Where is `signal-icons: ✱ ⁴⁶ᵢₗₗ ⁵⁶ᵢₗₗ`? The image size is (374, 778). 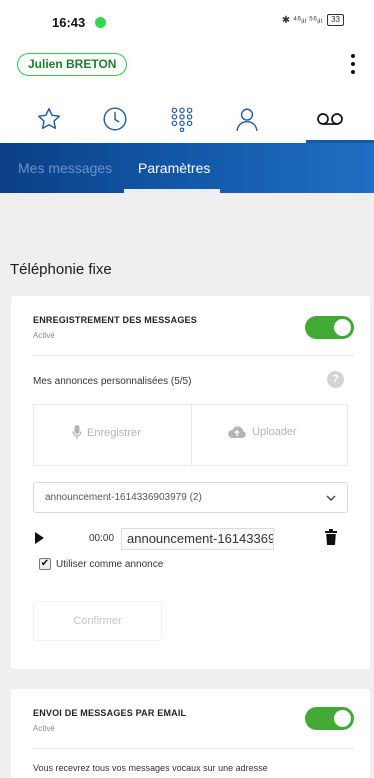
signal-icons: ✱ ⁴⁶ᵢₗₗ ⁵⁶ᵢₗₗ is located at coordinates (302, 20).